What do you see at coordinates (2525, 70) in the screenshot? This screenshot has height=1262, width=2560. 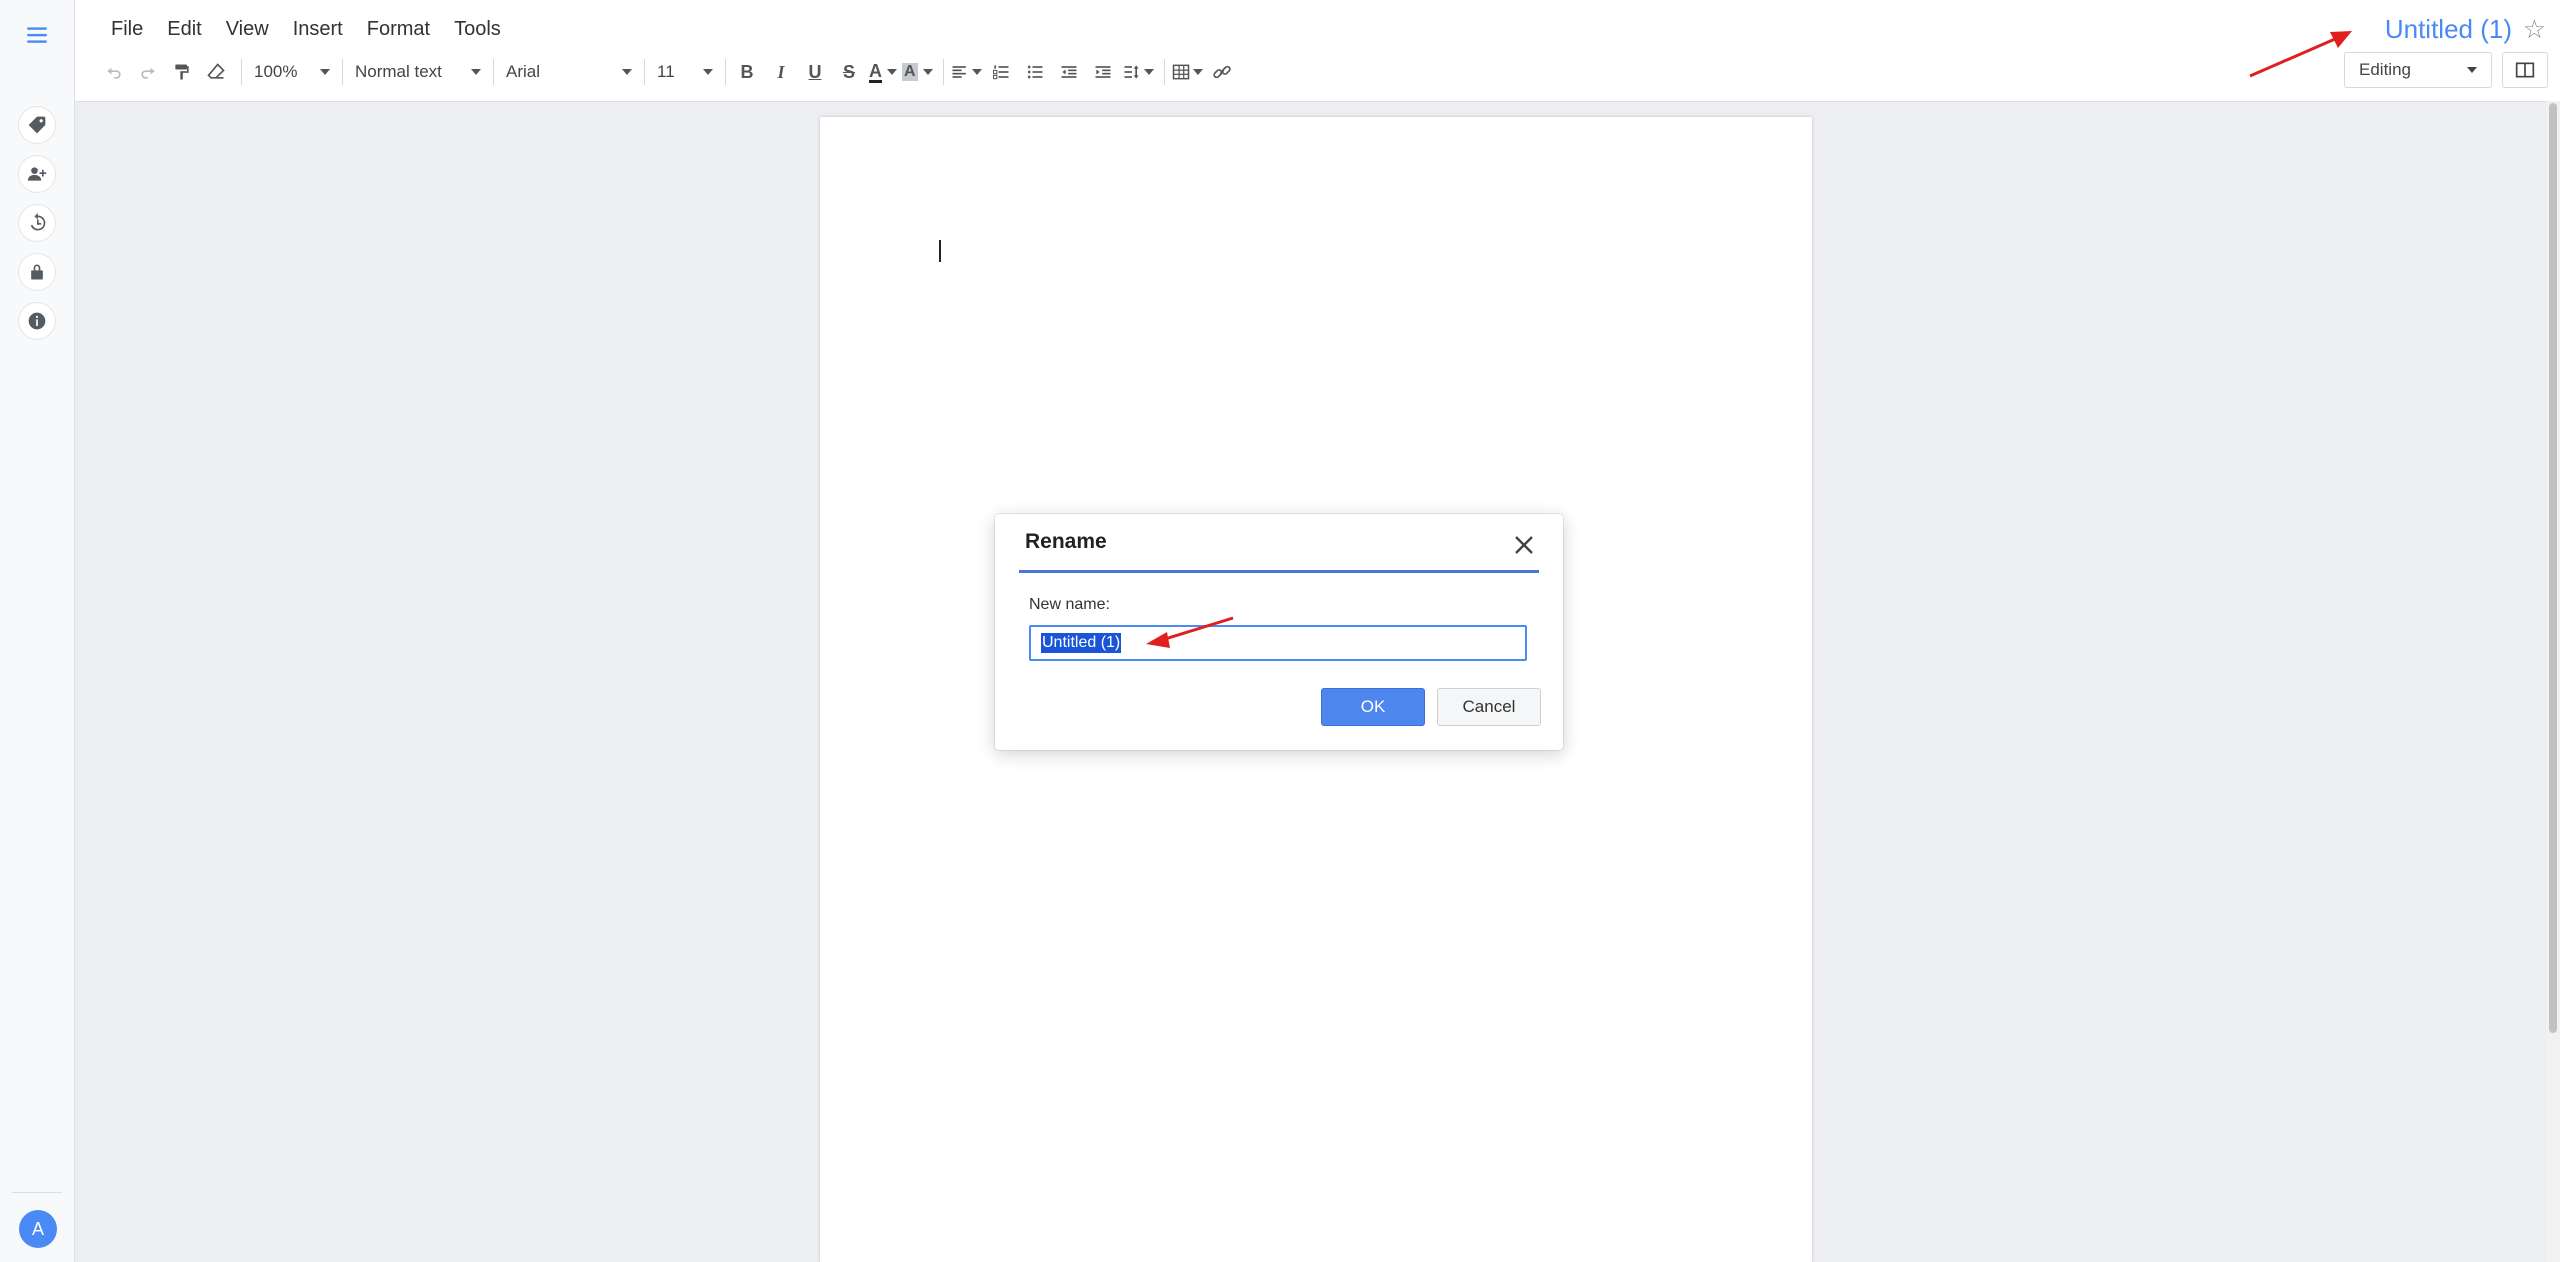 I see `side-panel-toggle-icon` at bounding box center [2525, 70].